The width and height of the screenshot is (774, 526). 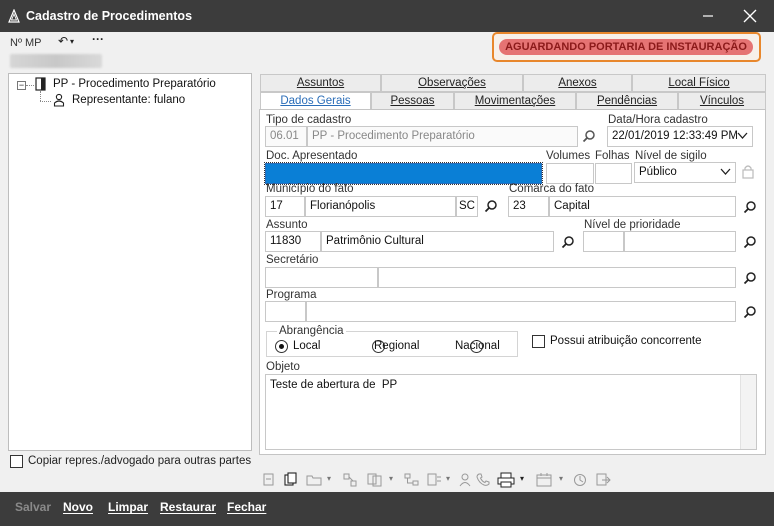 What do you see at coordinates (33, 507) in the screenshot?
I see `save-button: Salvar` at bounding box center [33, 507].